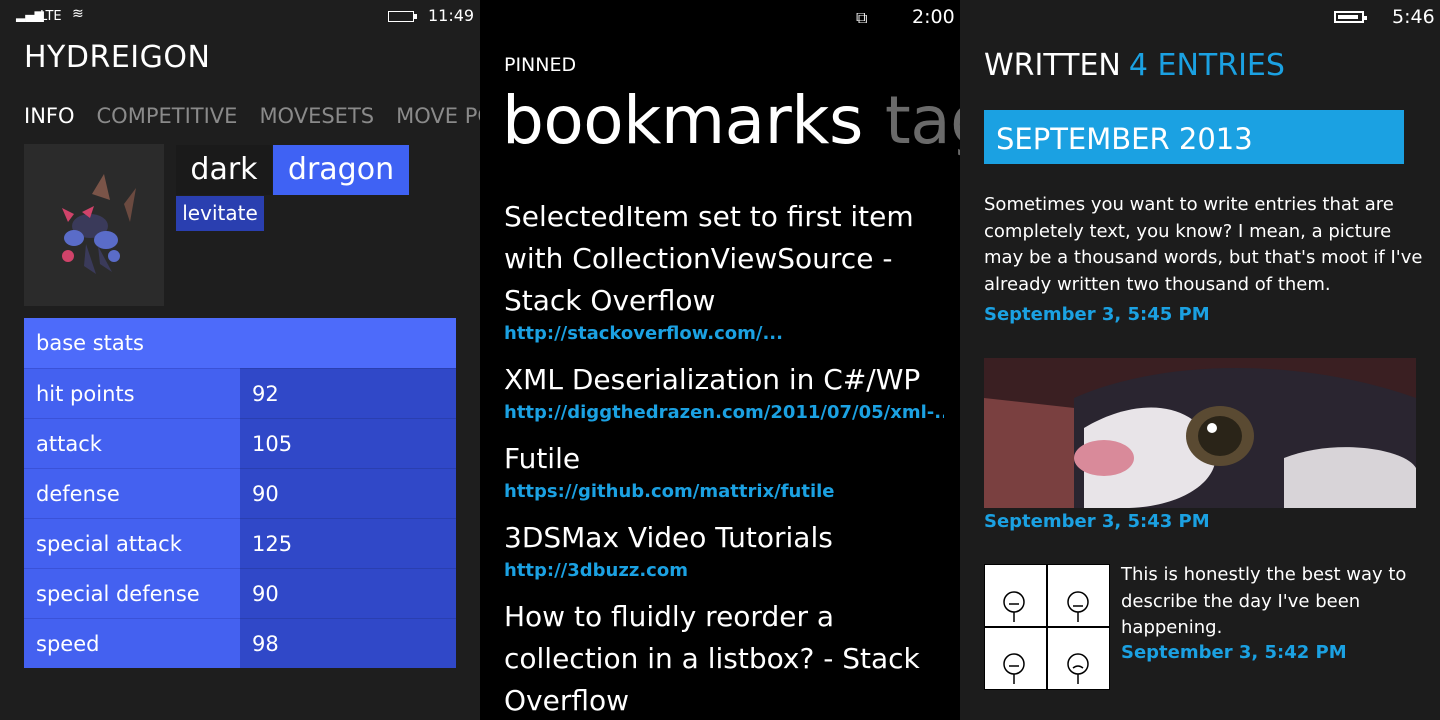 The height and width of the screenshot is (720, 1440). What do you see at coordinates (132, 393) in the screenshot?
I see `stat-name: hit points` at bounding box center [132, 393].